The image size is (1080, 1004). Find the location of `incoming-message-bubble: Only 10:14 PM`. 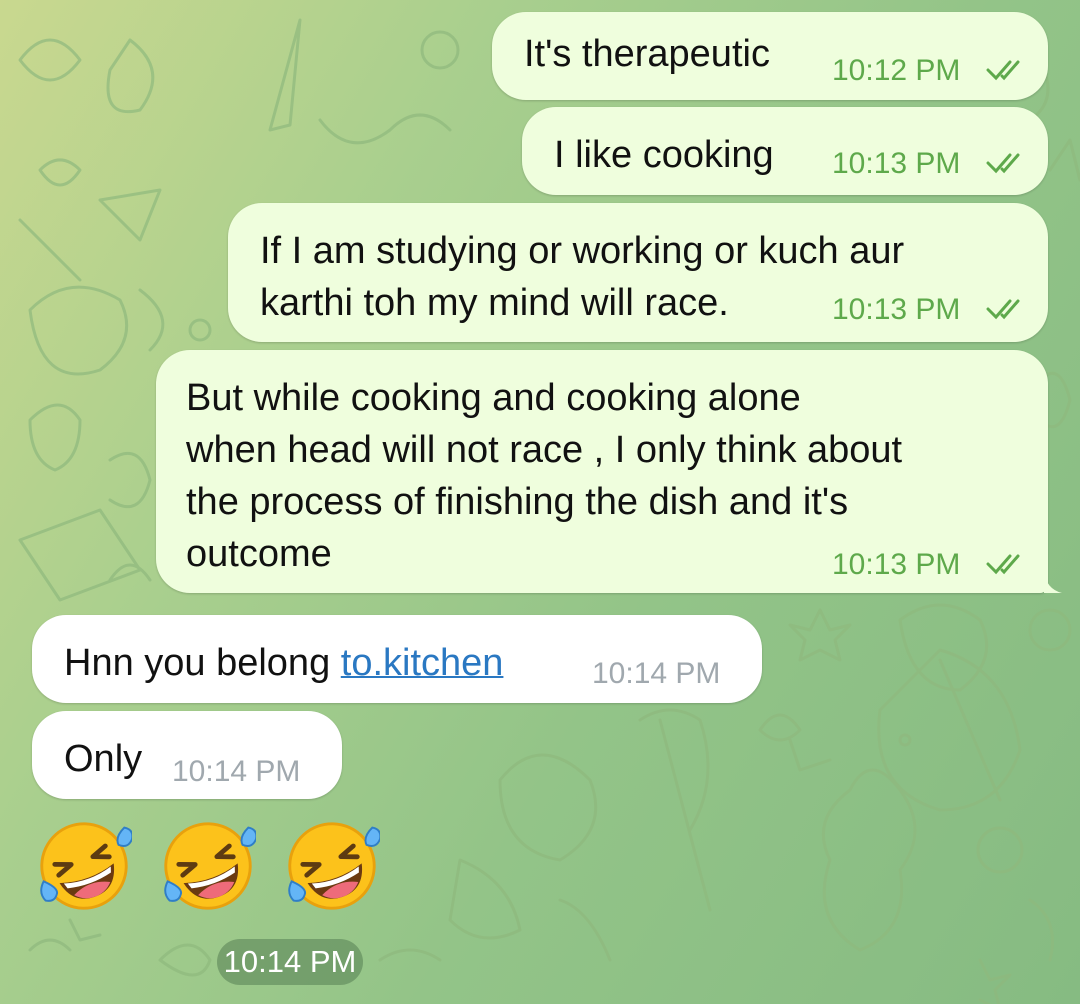

incoming-message-bubble: Only 10:14 PM is located at coordinates (187, 755).